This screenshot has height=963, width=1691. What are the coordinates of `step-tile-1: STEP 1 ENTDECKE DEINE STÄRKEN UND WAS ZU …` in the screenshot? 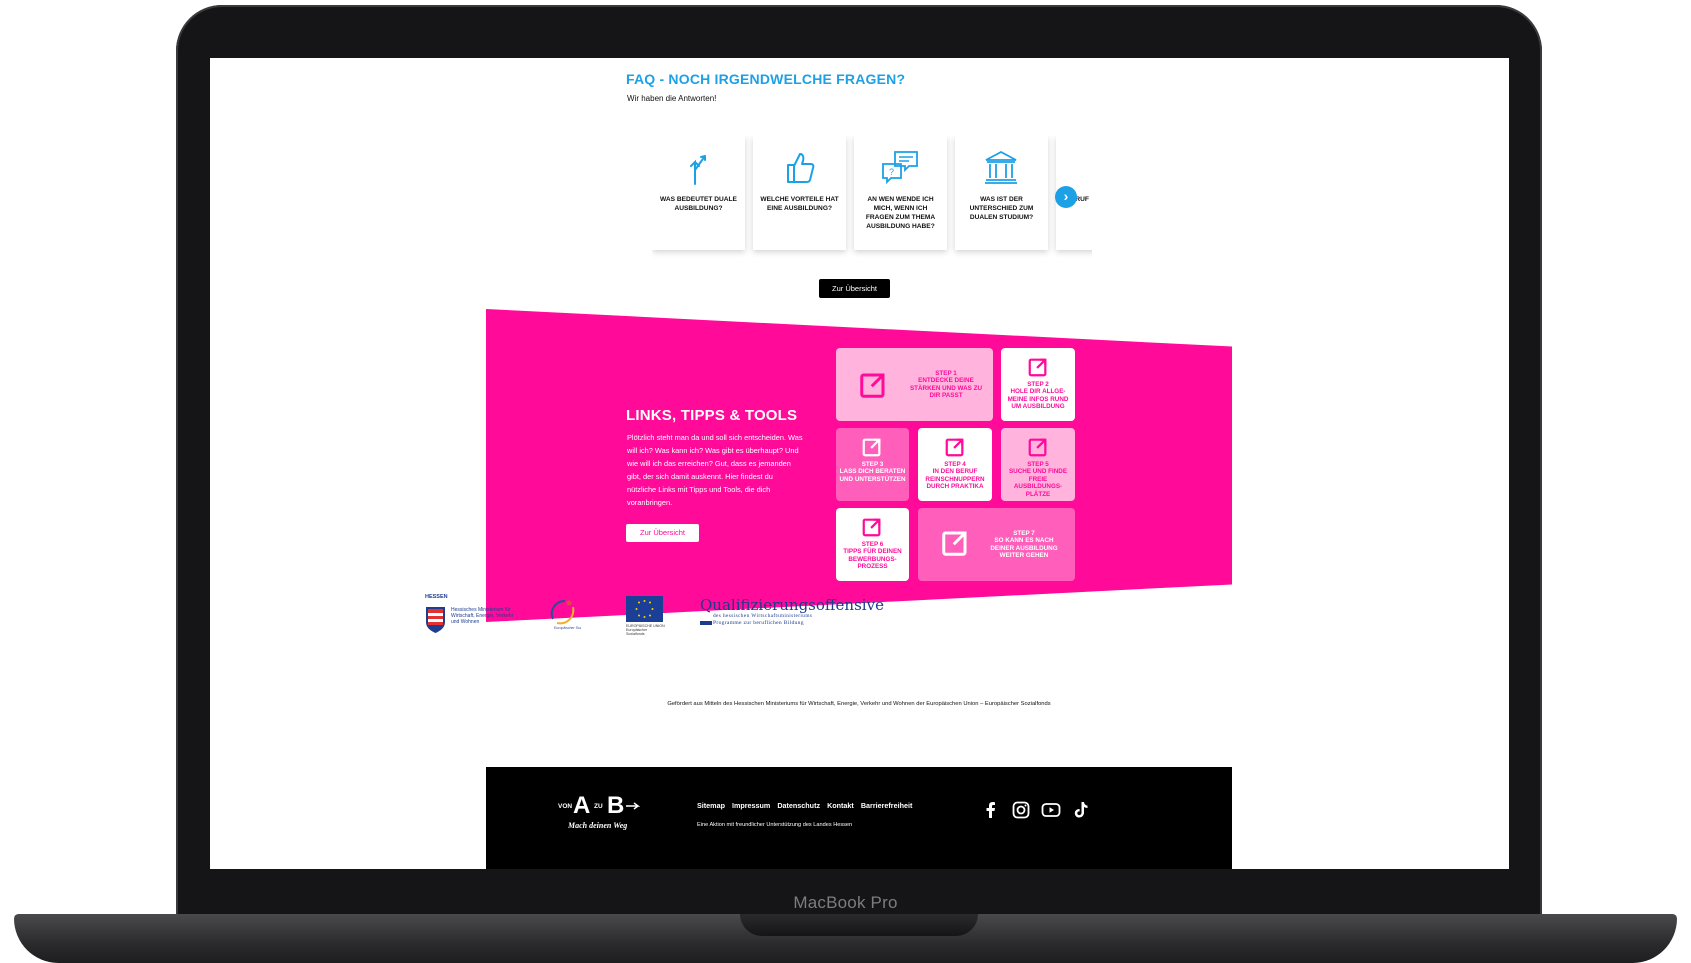 It's located at (914, 384).